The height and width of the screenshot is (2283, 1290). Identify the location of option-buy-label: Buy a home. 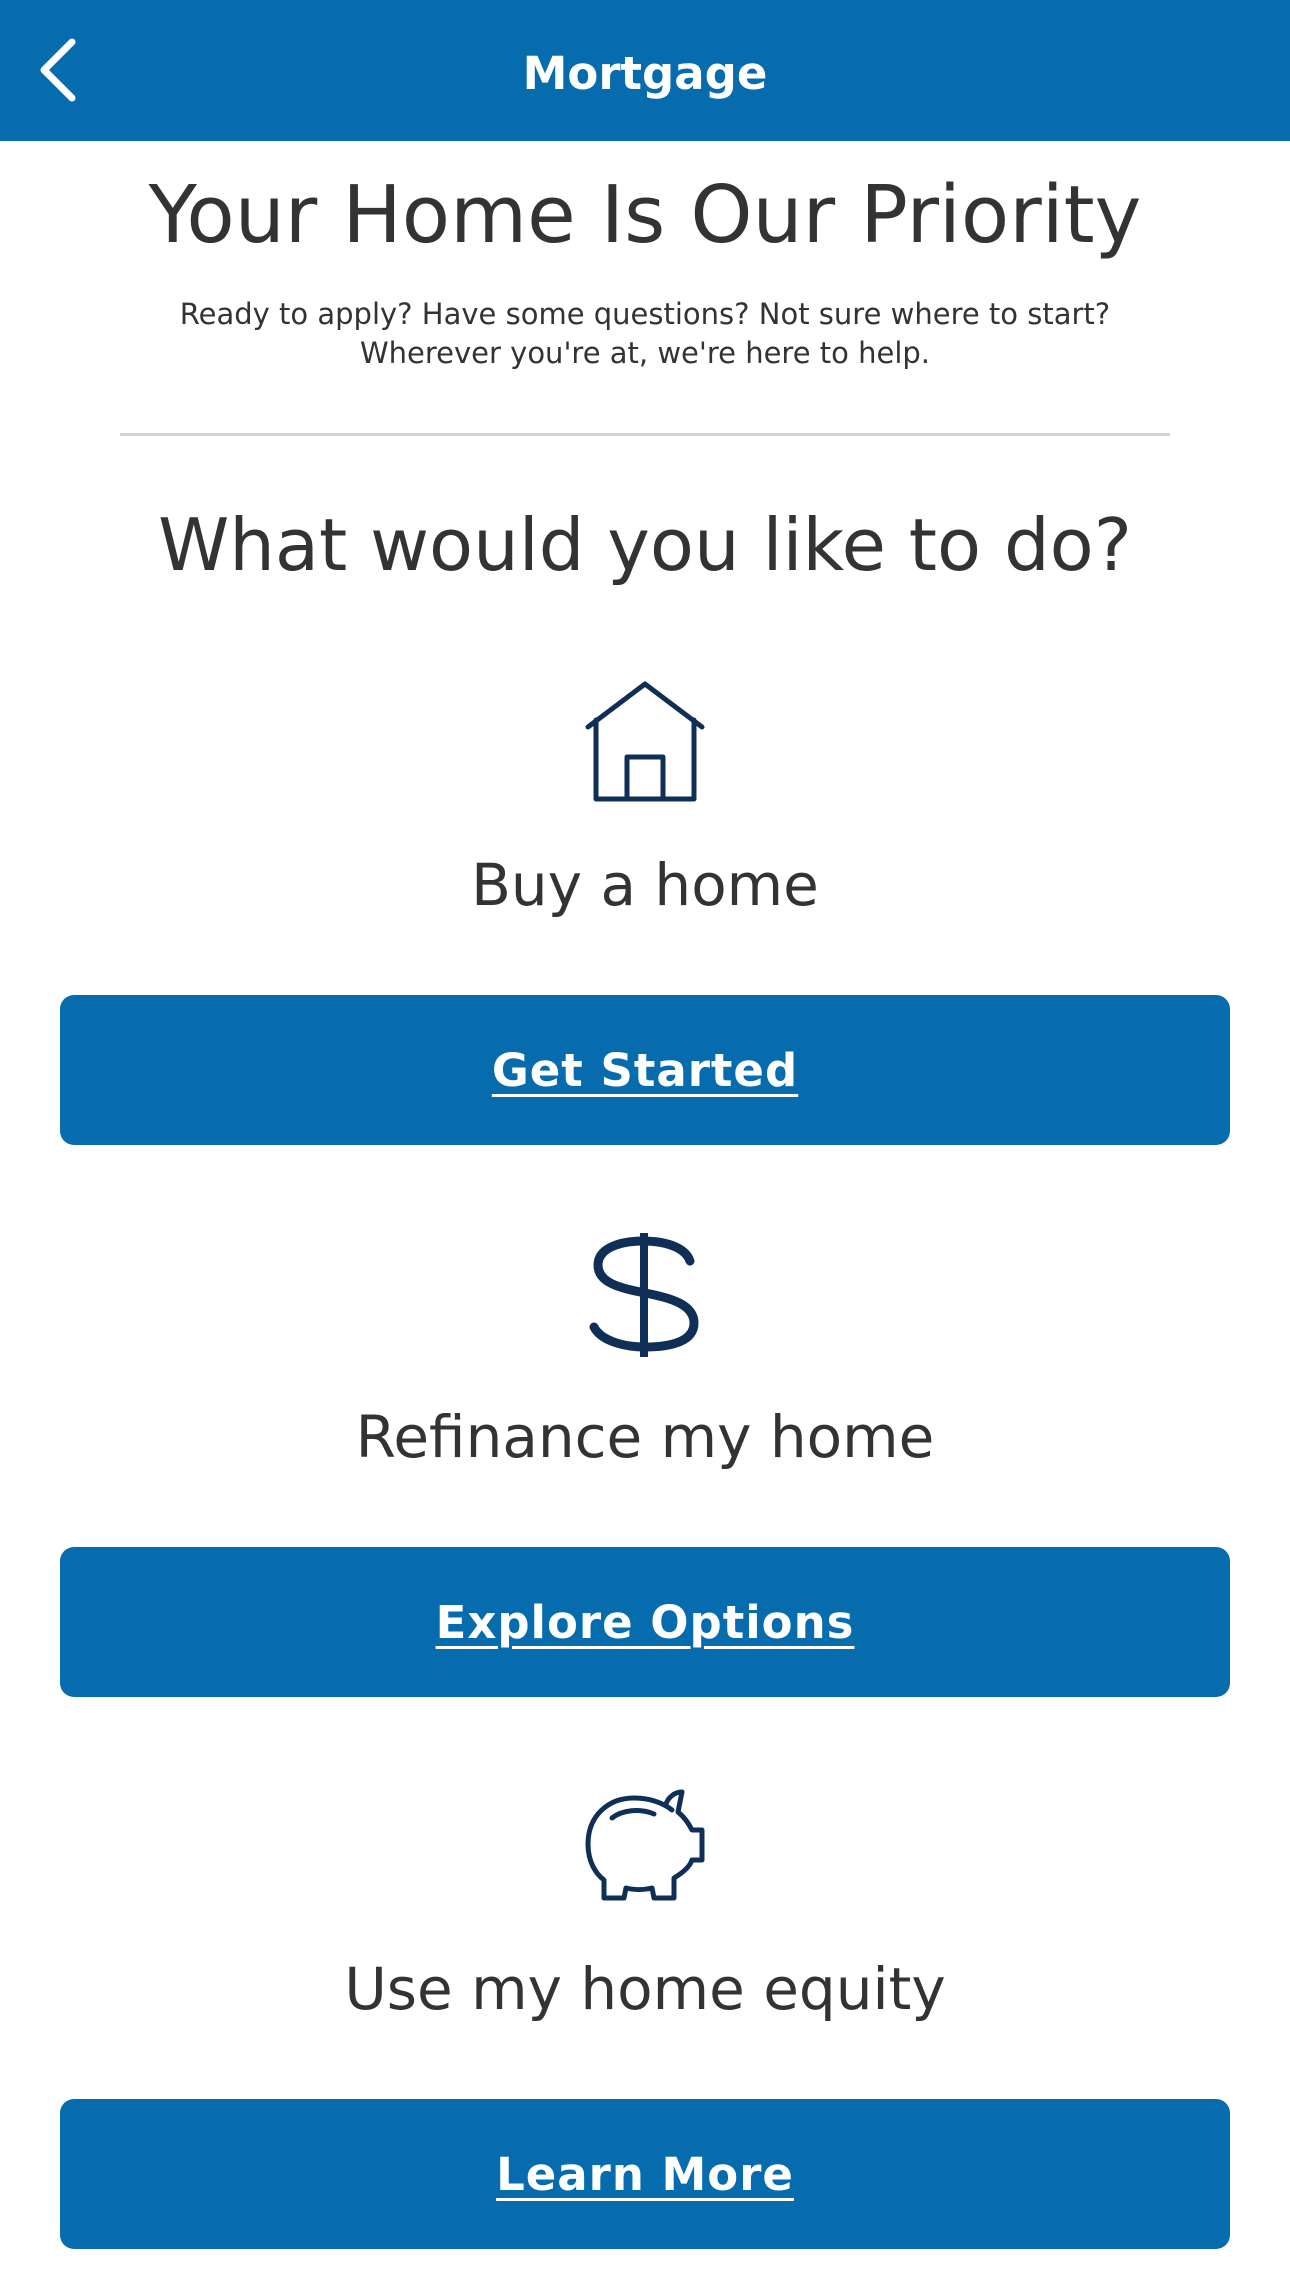
(645, 885).